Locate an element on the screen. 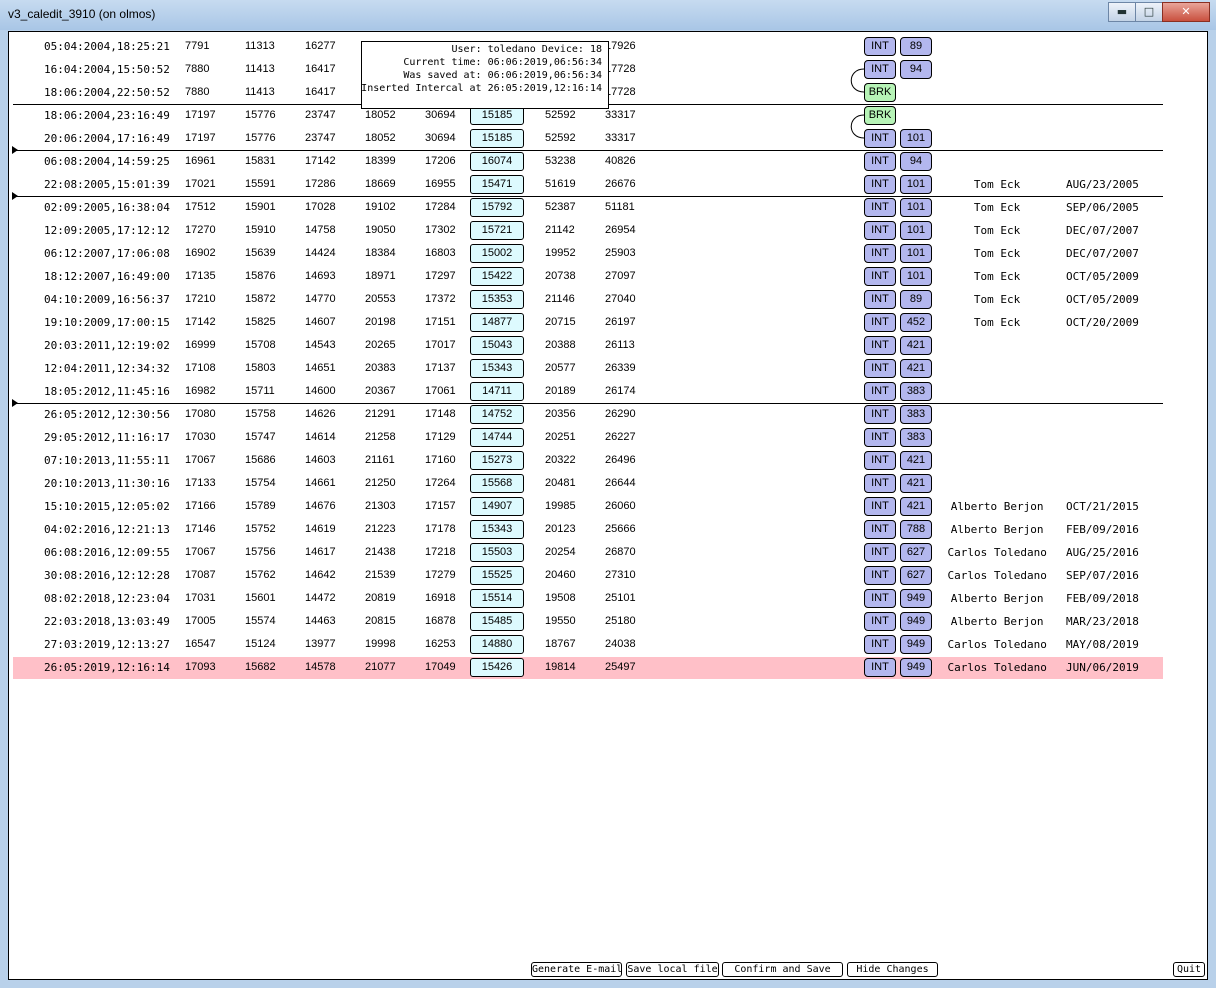 The image size is (1216, 988). value-box: 15514 is located at coordinates (497, 598).